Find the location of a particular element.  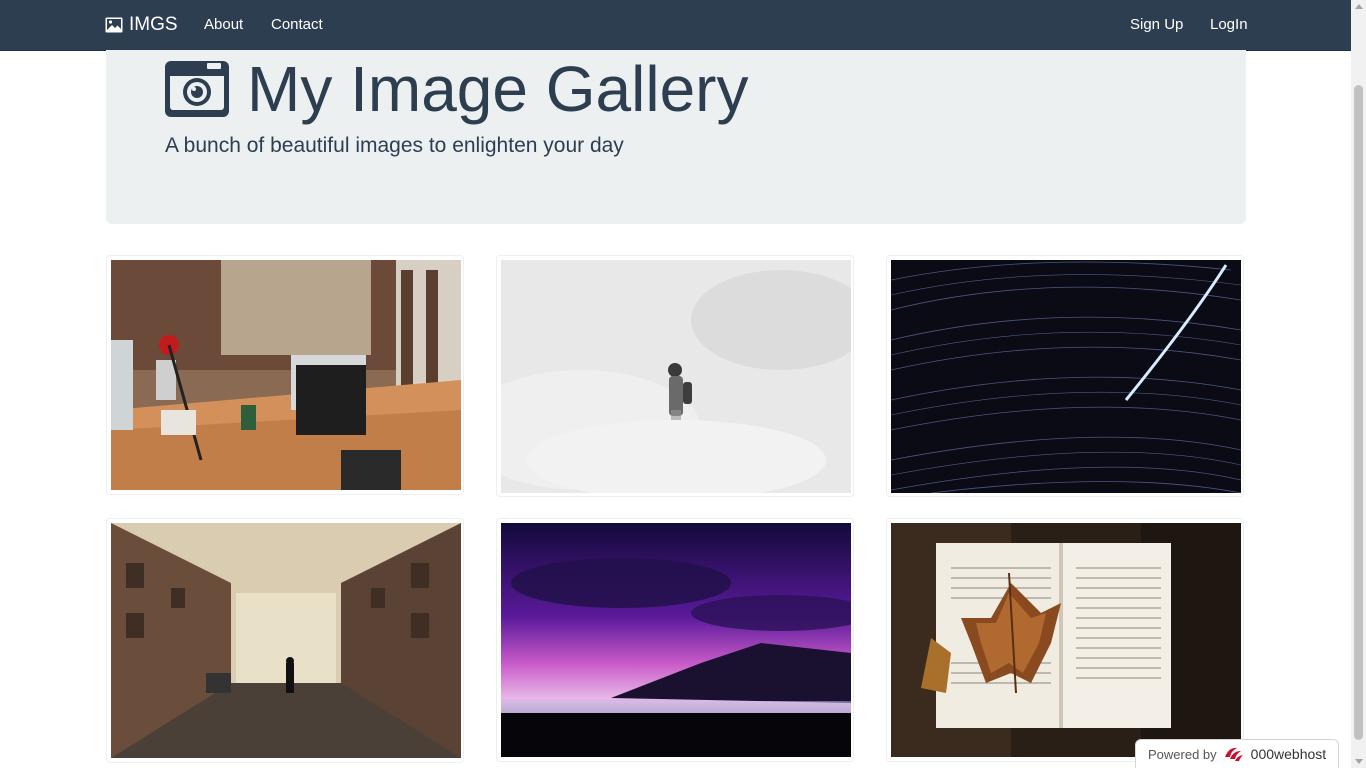

page-scrollbar is located at coordinates (1358, 384).